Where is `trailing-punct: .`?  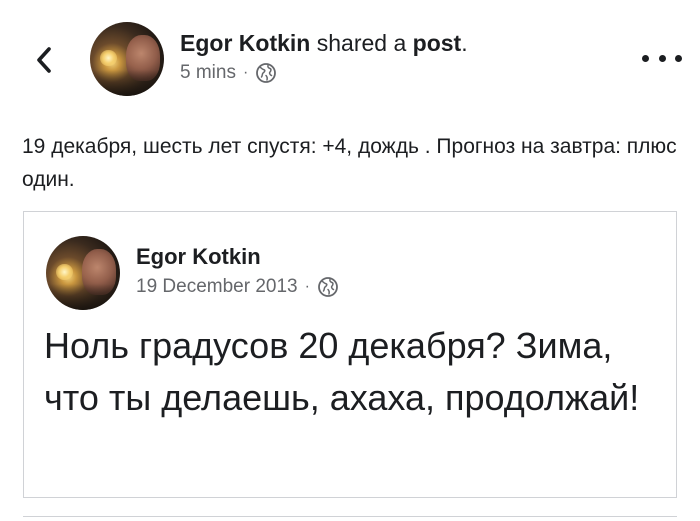 trailing-punct: . is located at coordinates (464, 43).